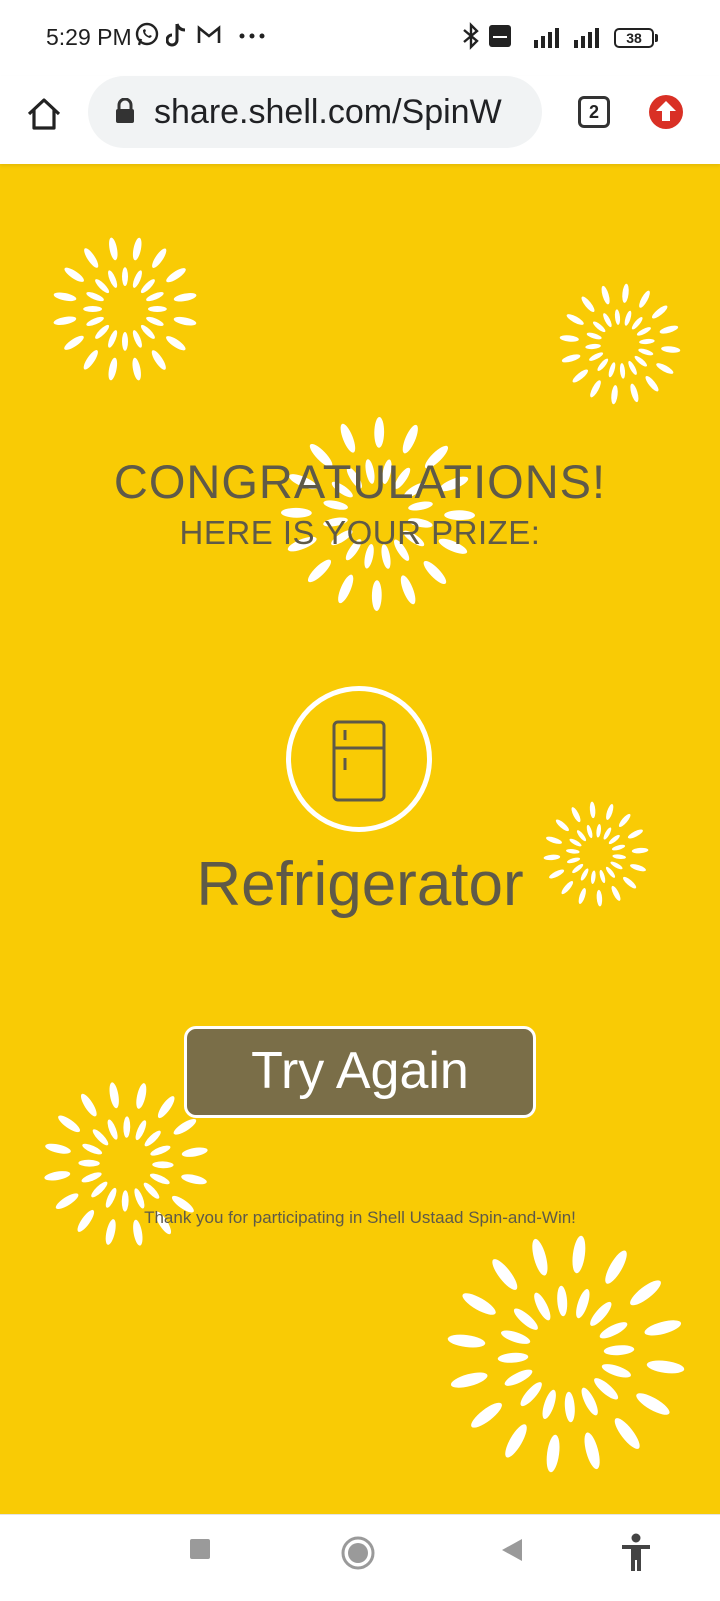 The width and height of the screenshot is (720, 1601). I want to click on battery-indicator: 38, so click(634, 38).